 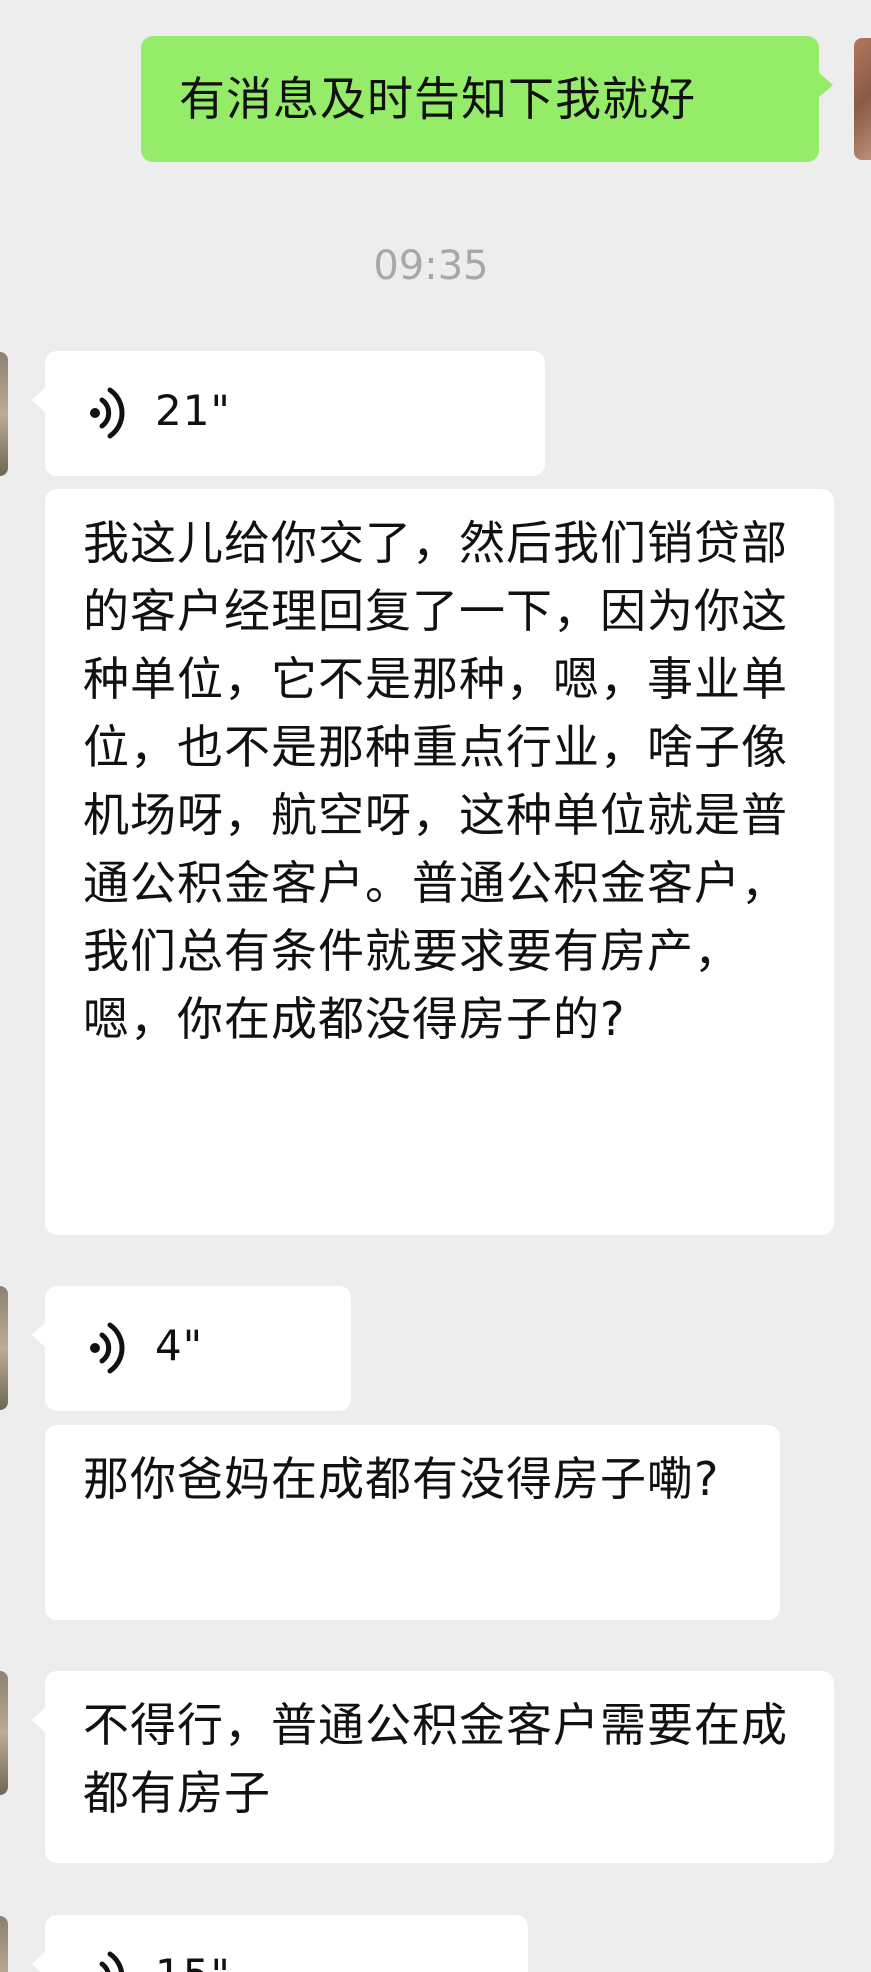 What do you see at coordinates (288, 413) in the screenshot?
I see `voice-message-bubble: 21"` at bounding box center [288, 413].